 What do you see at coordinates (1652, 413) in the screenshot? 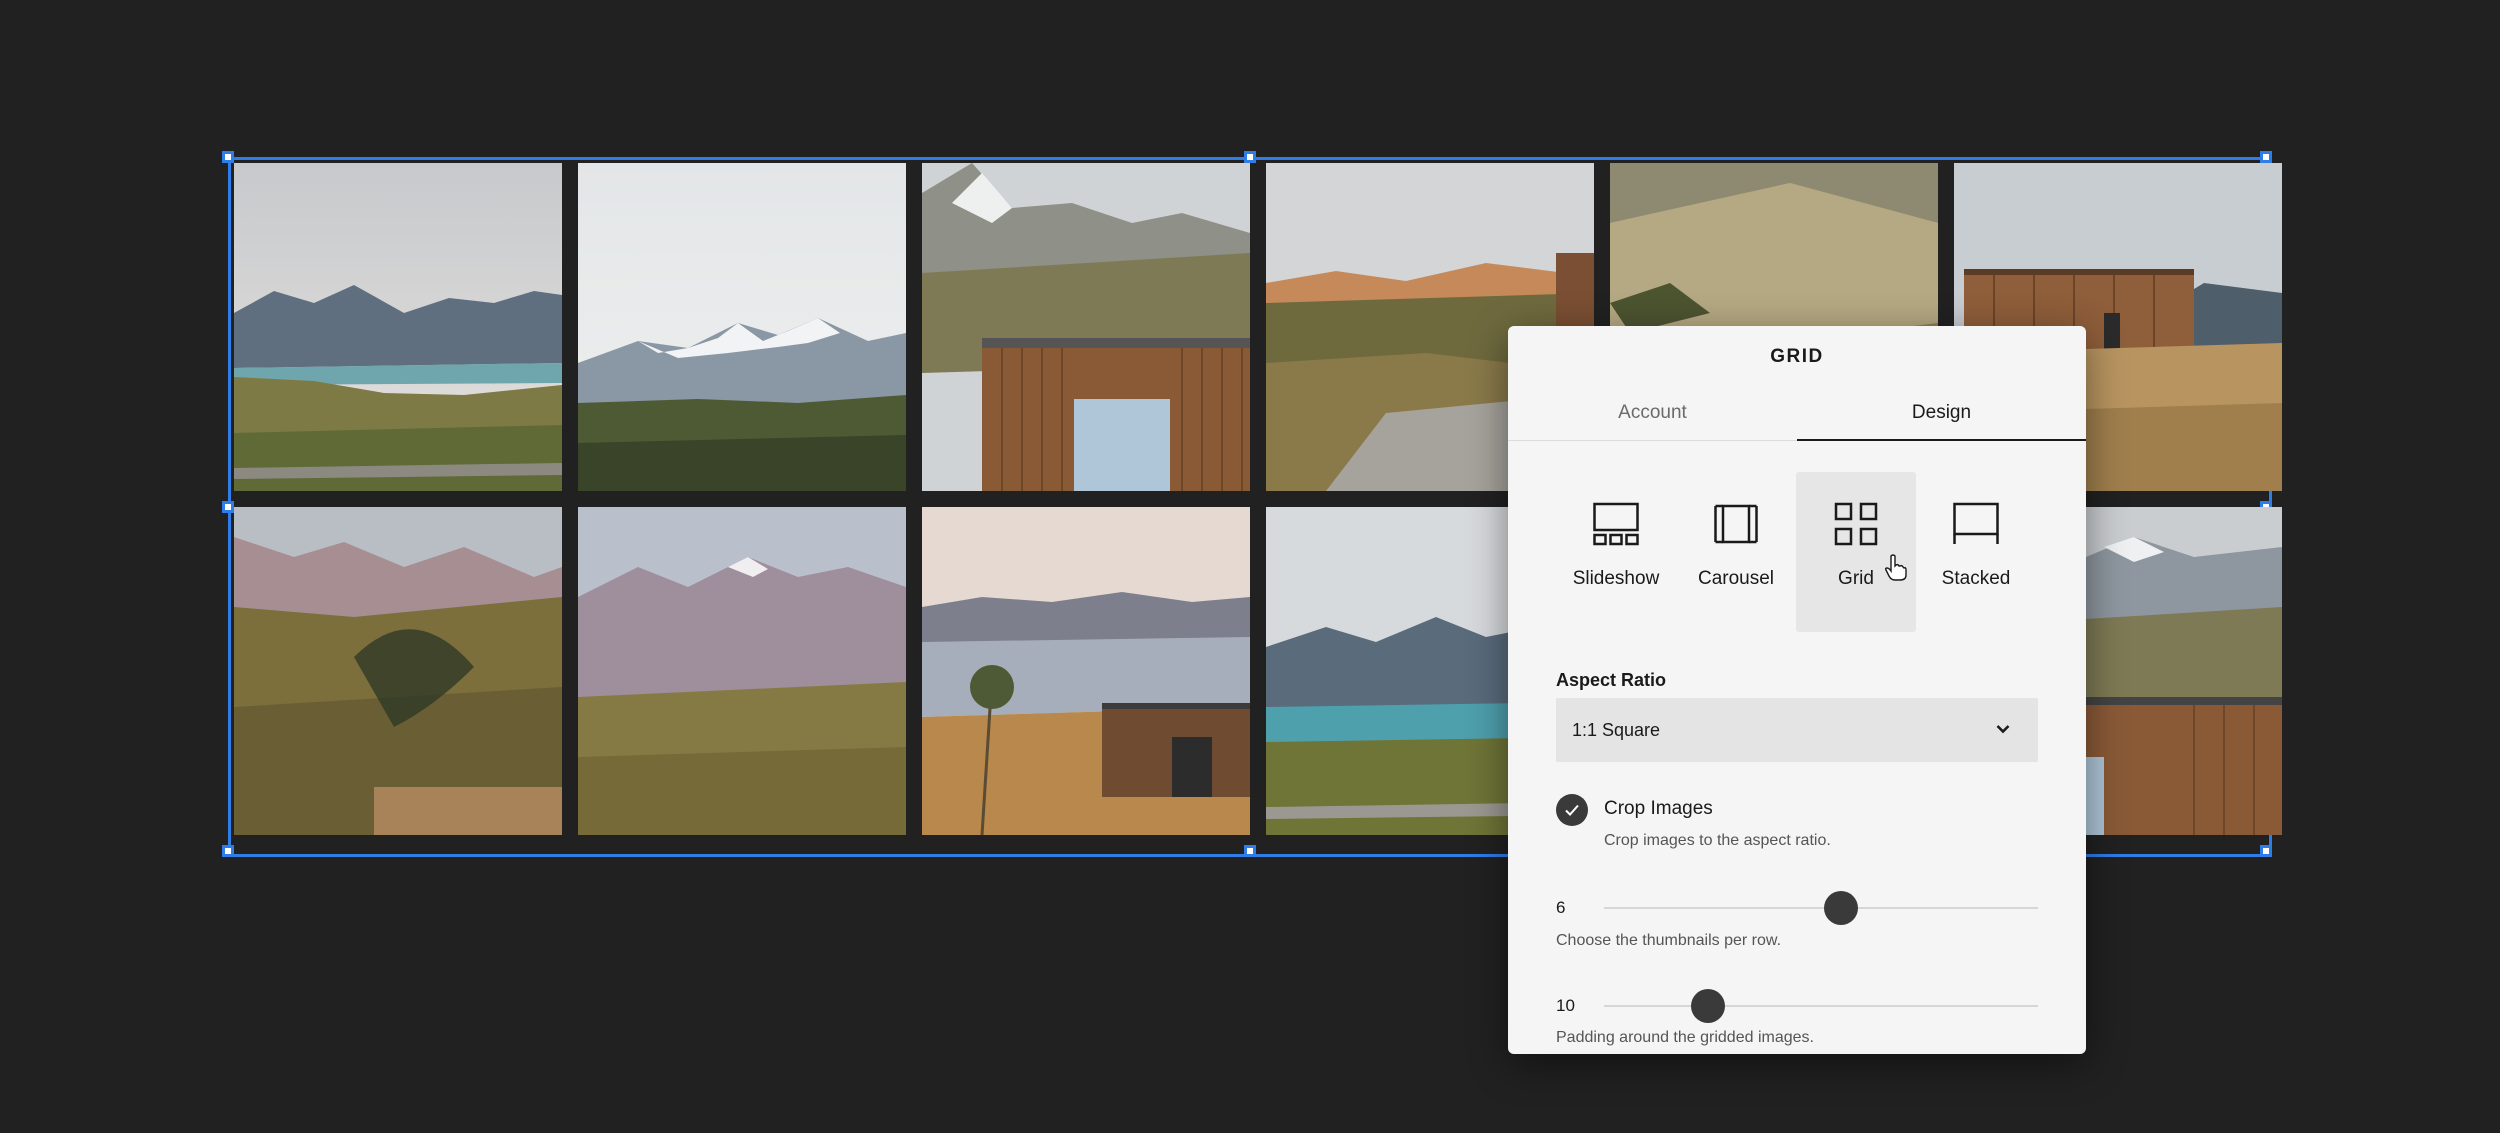
I see `tab-account: Account` at bounding box center [1652, 413].